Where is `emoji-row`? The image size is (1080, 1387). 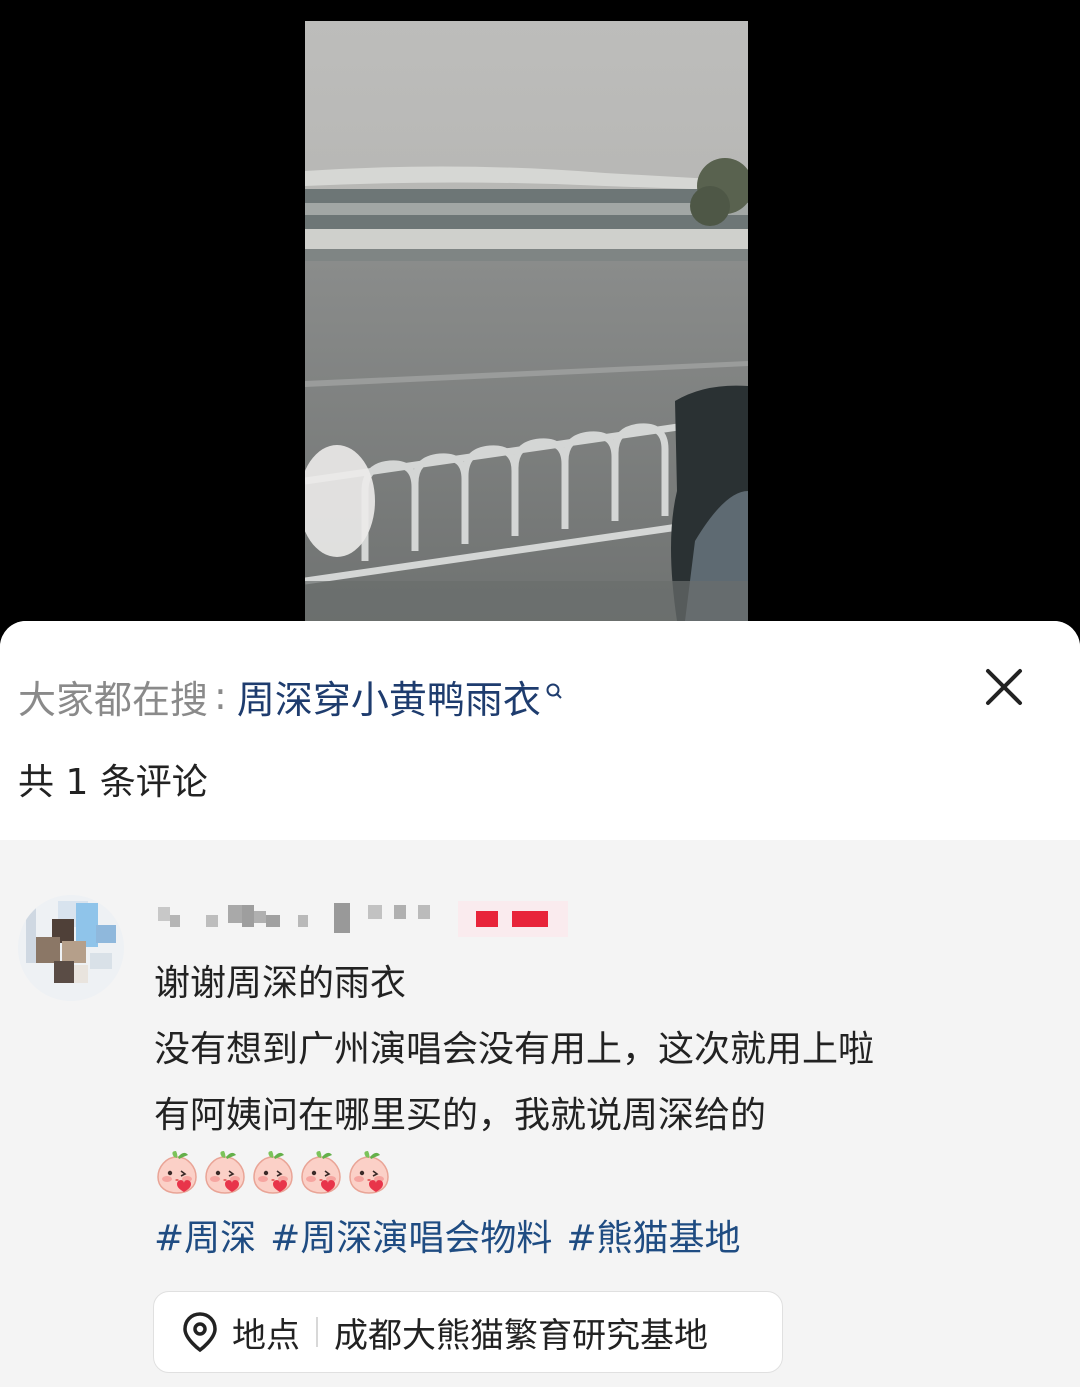
emoji-row is located at coordinates (273, 1174).